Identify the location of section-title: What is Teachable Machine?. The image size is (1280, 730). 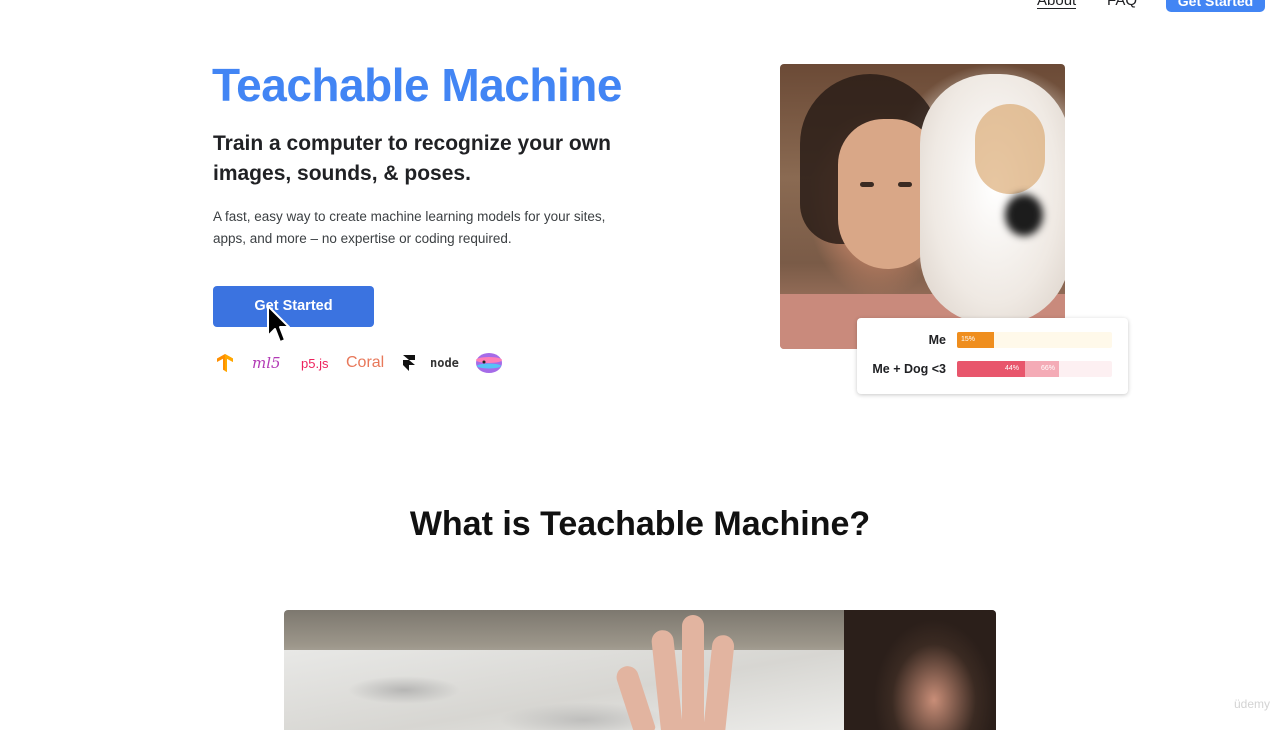
(640, 524).